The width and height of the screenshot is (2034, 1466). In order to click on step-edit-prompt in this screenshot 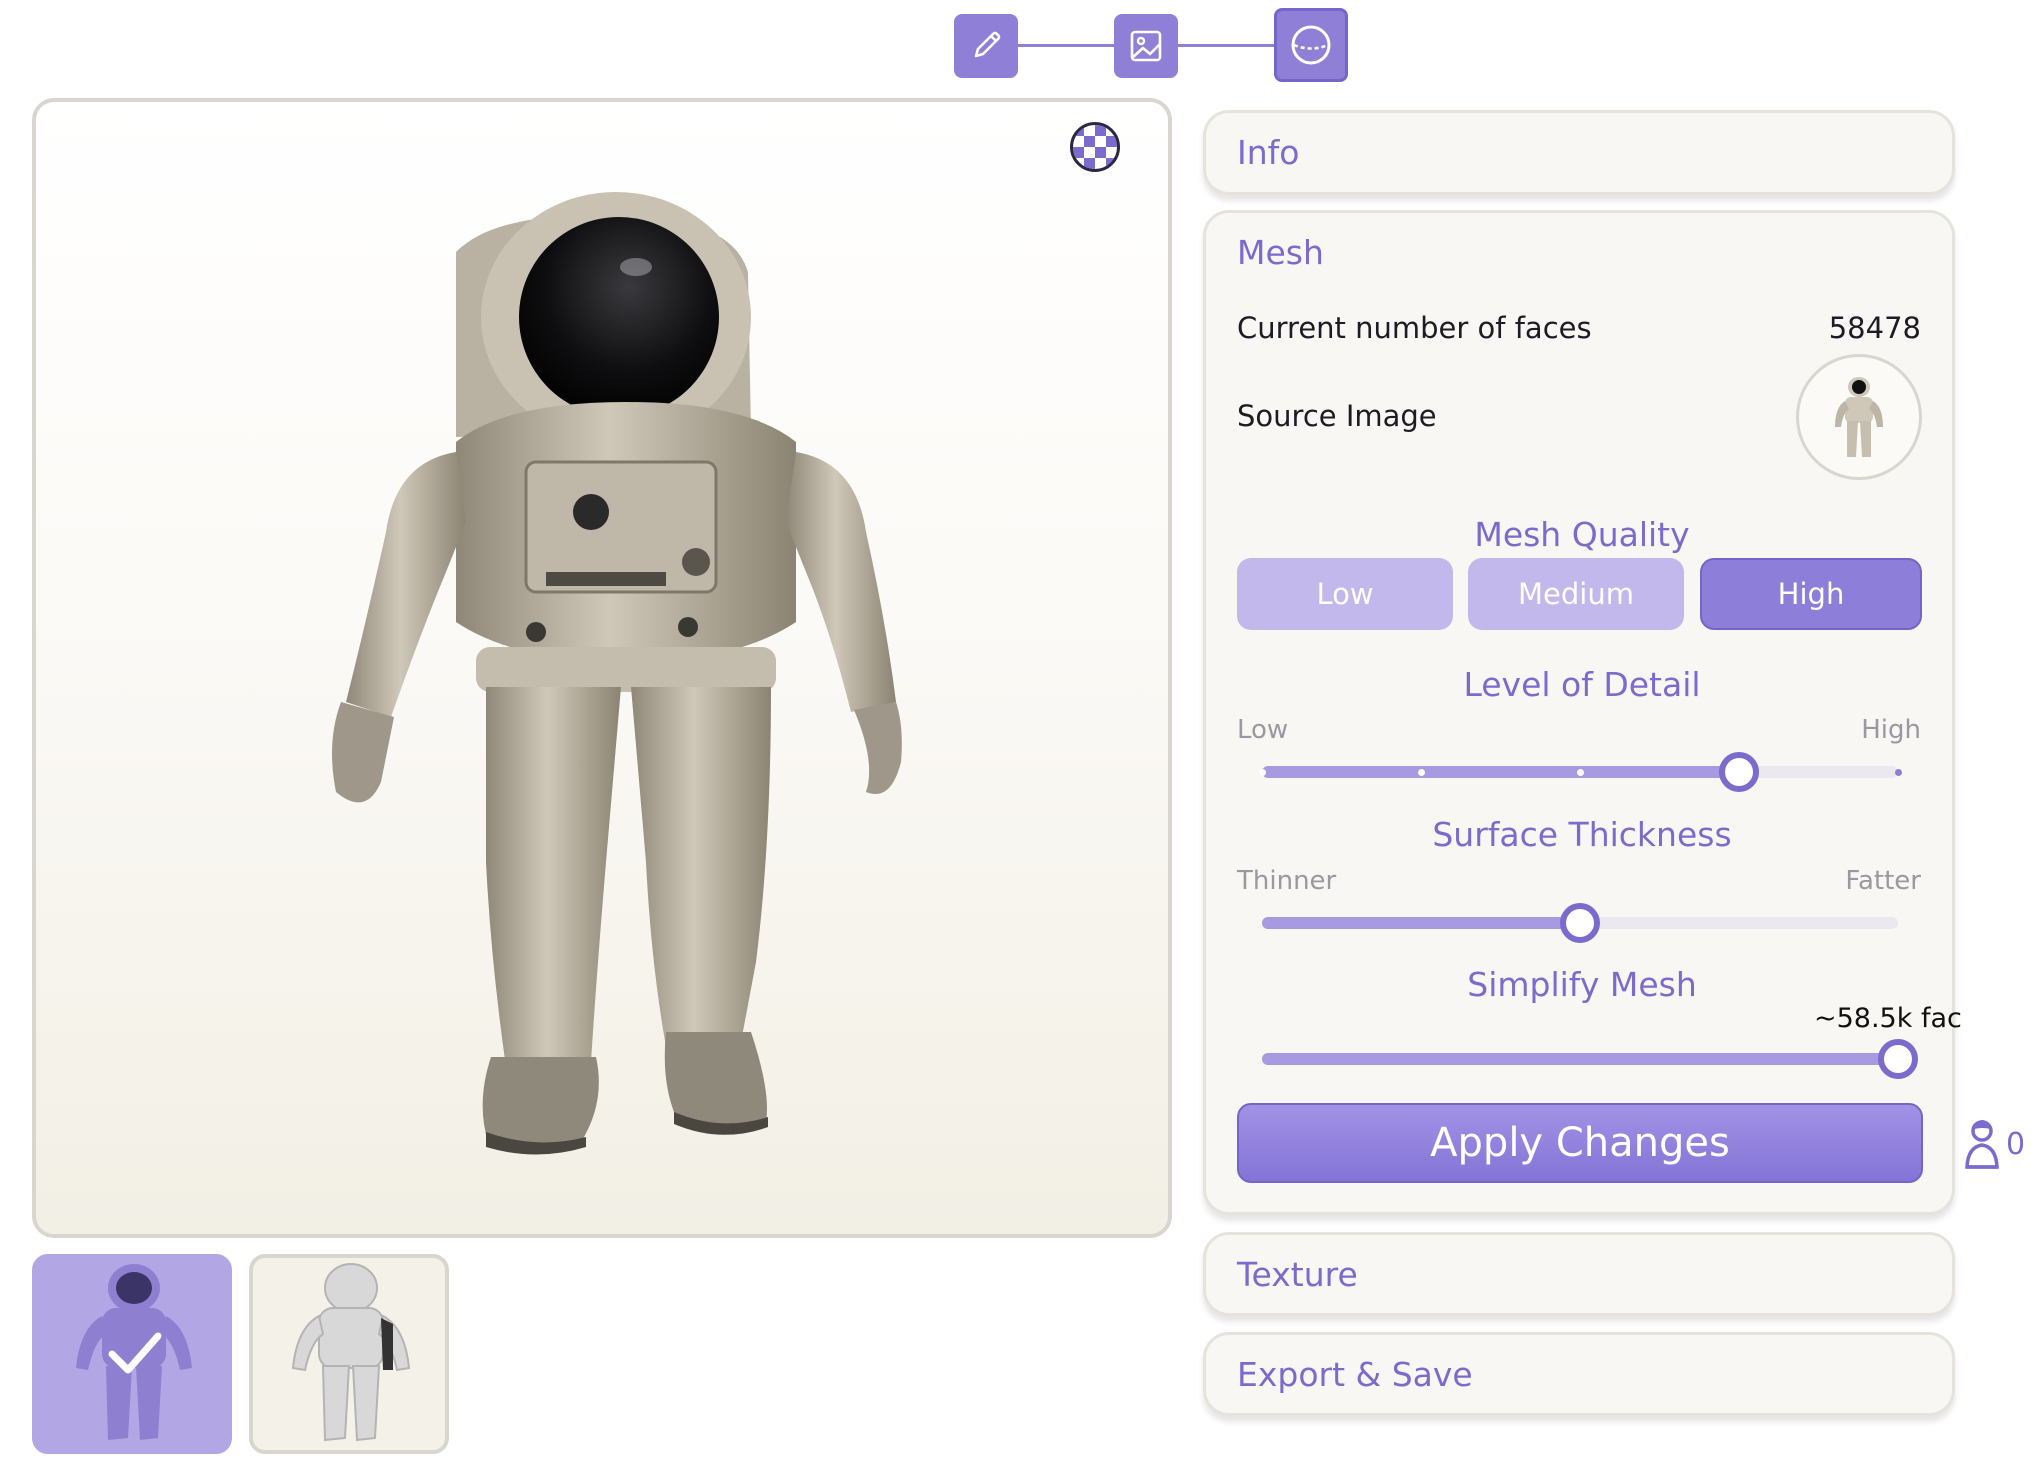, I will do `click(986, 46)`.